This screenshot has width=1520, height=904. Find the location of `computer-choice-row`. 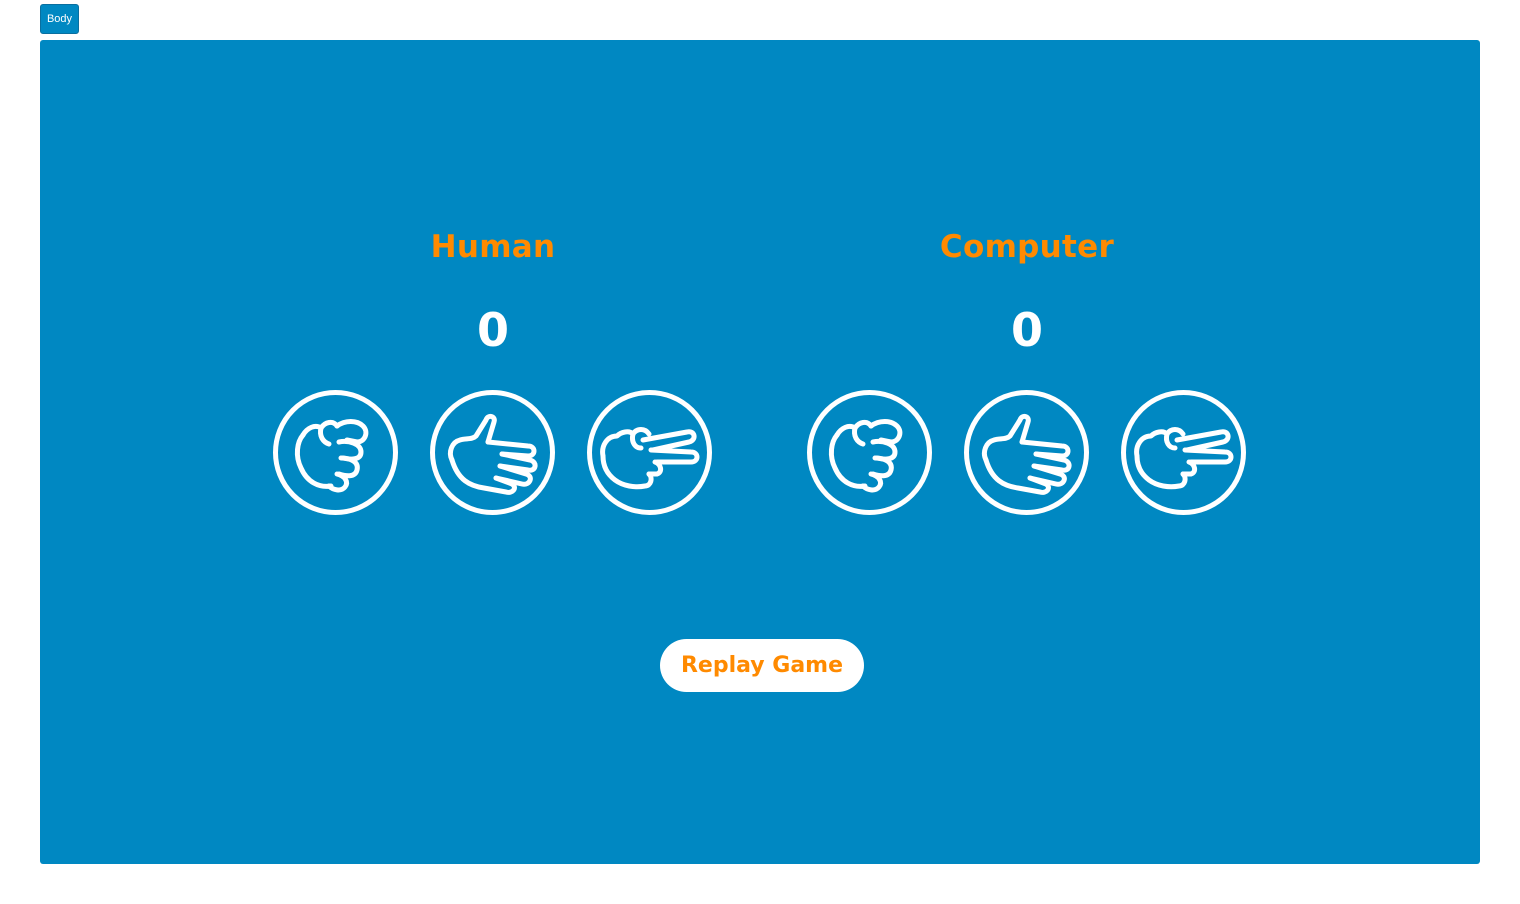

computer-choice-row is located at coordinates (1027, 452).